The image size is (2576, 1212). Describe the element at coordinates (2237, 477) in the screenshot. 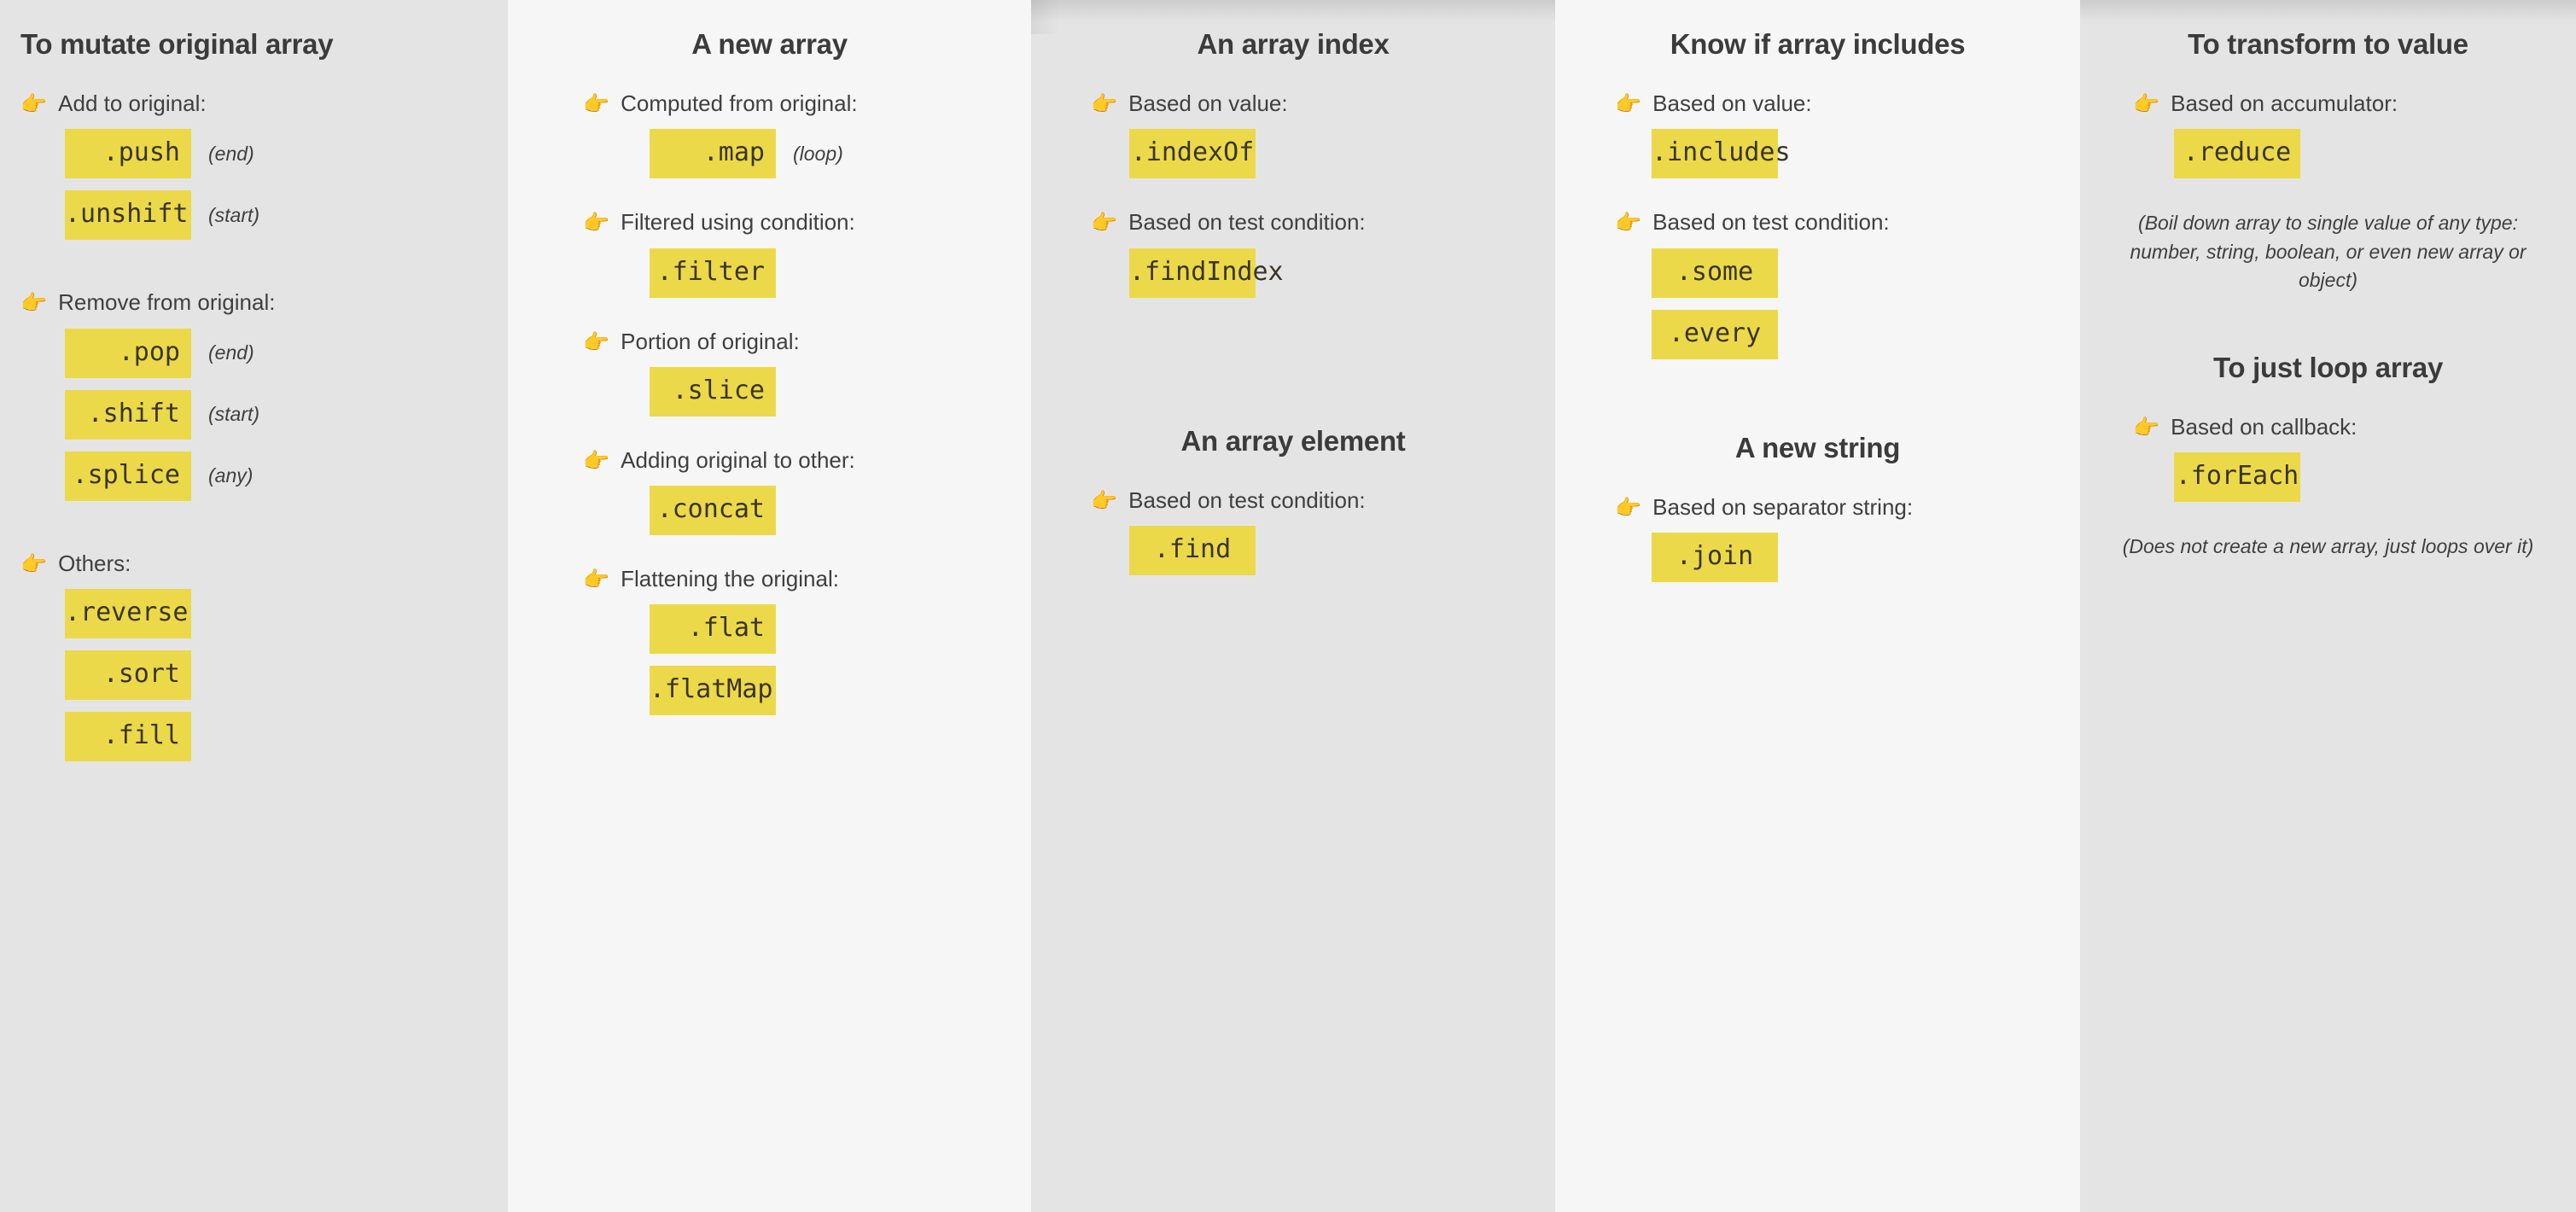

I see `method-chip: .forEach` at that location.